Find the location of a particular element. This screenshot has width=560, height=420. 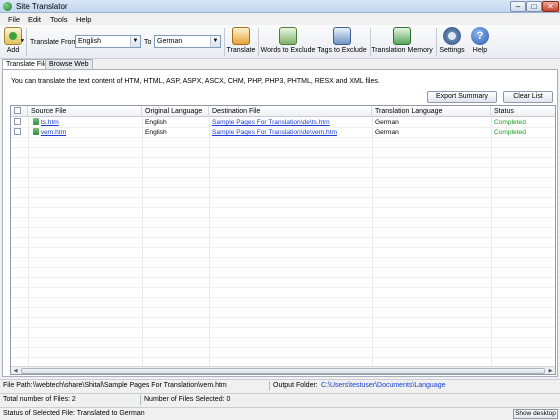

translation-memory-icon is located at coordinates (402, 36).